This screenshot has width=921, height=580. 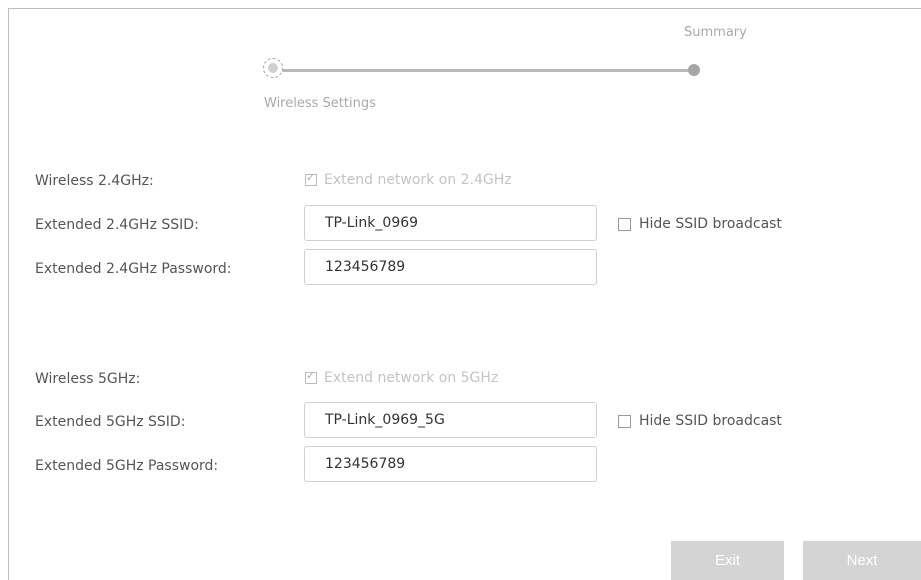 What do you see at coordinates (487, 70) in the screenshot?
I see `stepper-track` at bounding box center [487, 70].